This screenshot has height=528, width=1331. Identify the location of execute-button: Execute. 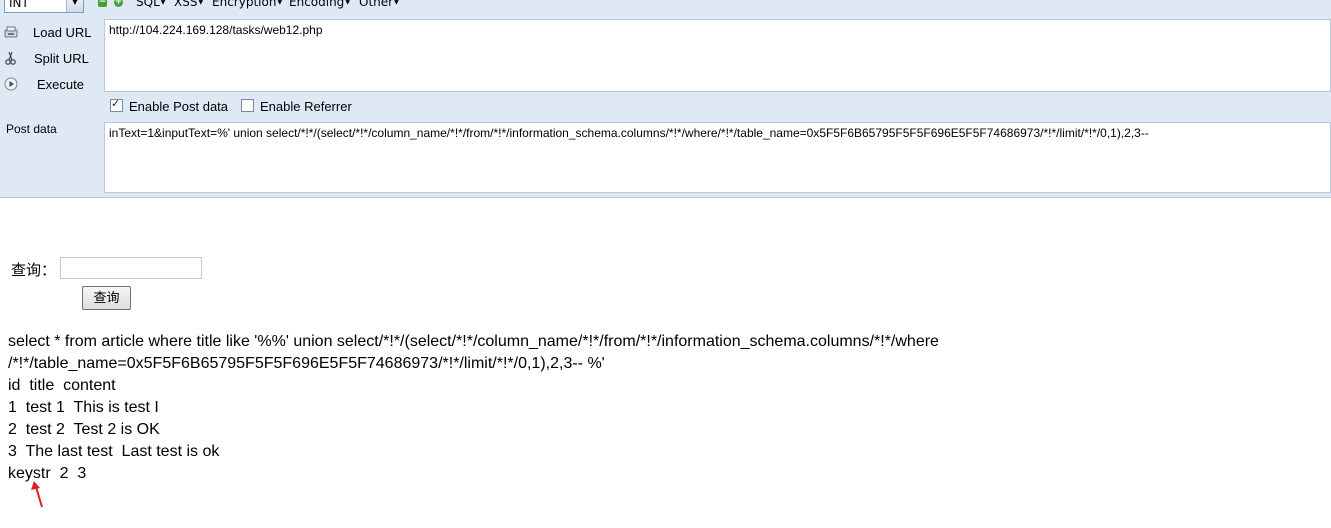
(50, 85).